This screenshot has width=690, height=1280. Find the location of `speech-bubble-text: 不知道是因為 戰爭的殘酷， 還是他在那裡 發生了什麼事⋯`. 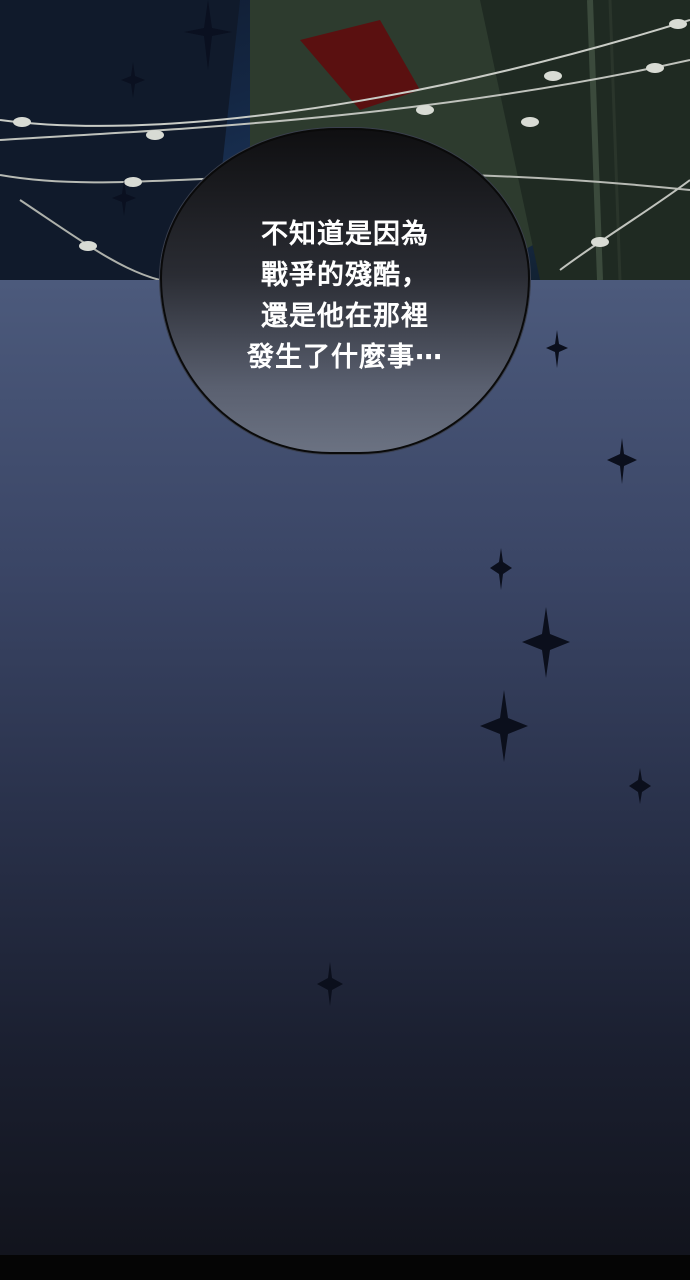

speech-bubble-text: 不知道是因為 戰爭的殘酷， 還是他在那裡 發生了什麼事⋯ is located at coordinates (345, 296).